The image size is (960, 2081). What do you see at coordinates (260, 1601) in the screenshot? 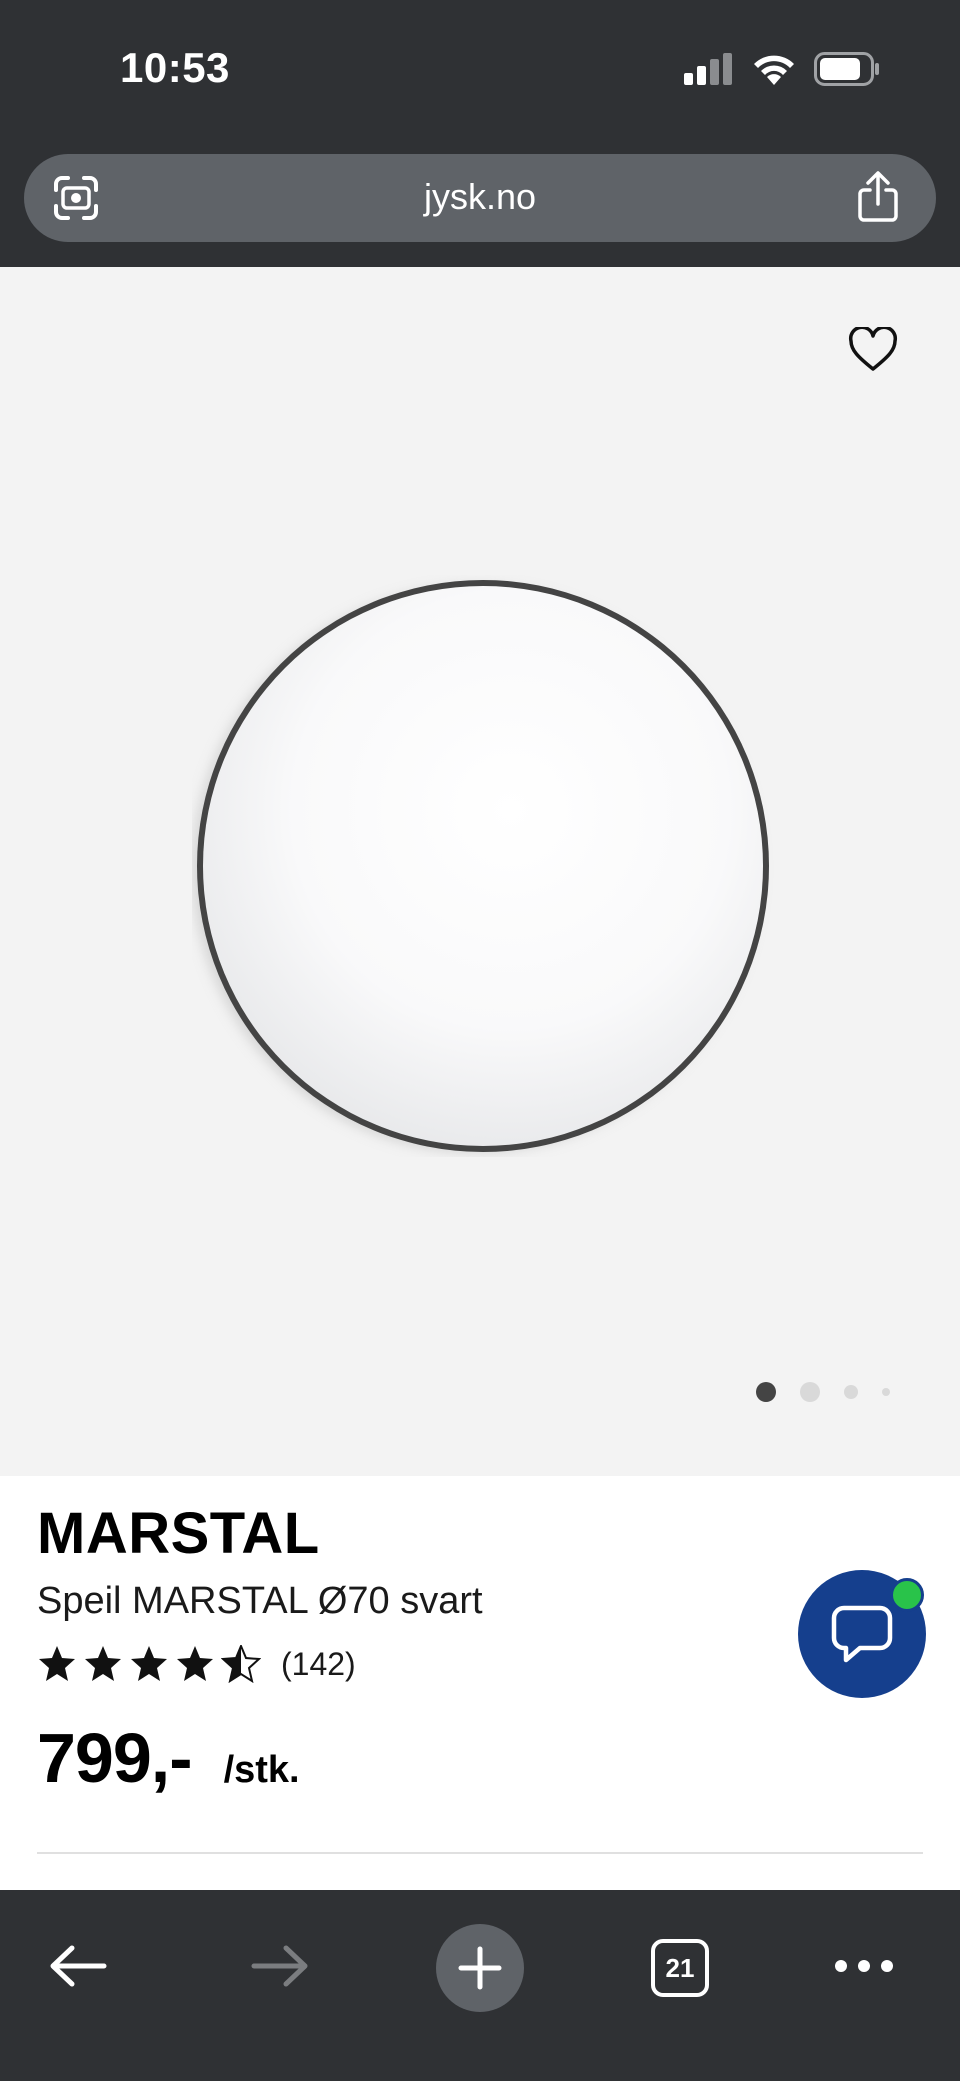
I see `product-name: Speil MARSTAL Ø70 svart` at bounding box center [260, 1601].